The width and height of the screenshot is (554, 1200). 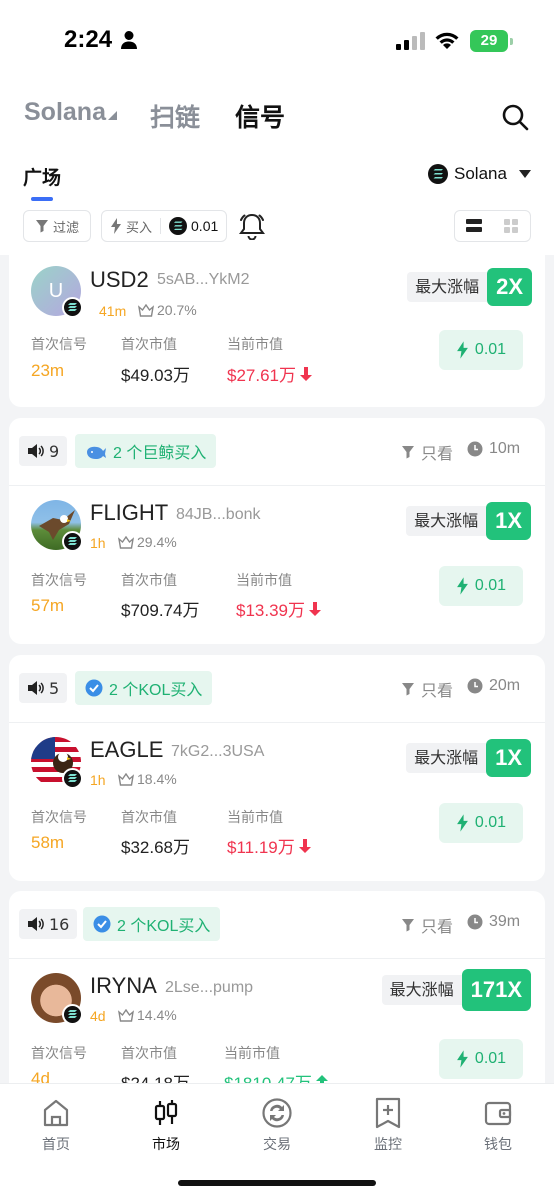 What do you see at coordinates (388, 1125) in the screenshot?
I see `nav-monitor: 监控` at bounding box center [388, 1125].